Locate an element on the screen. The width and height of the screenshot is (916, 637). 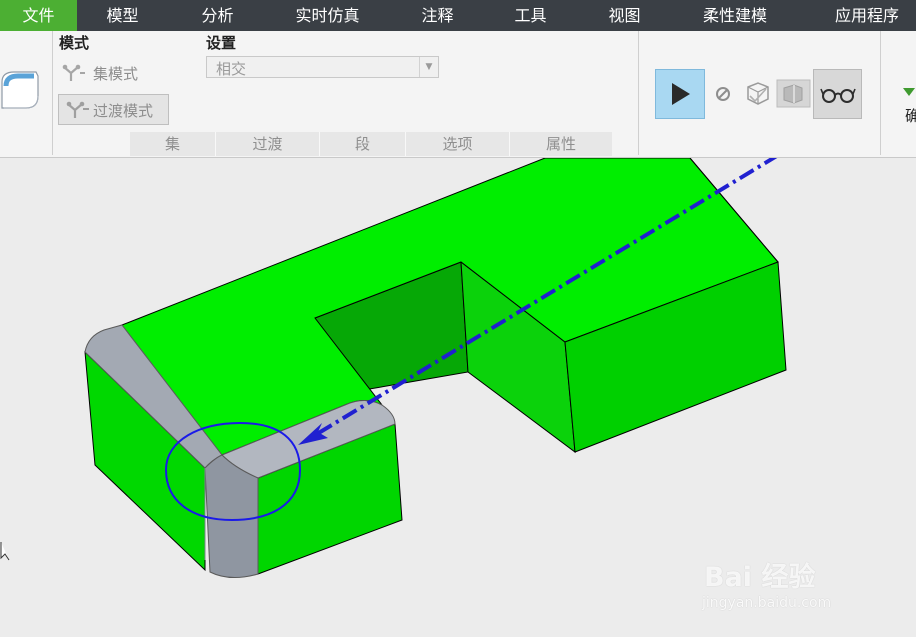
set-mode-option: 集模式 is located at coordinates (111, 73).